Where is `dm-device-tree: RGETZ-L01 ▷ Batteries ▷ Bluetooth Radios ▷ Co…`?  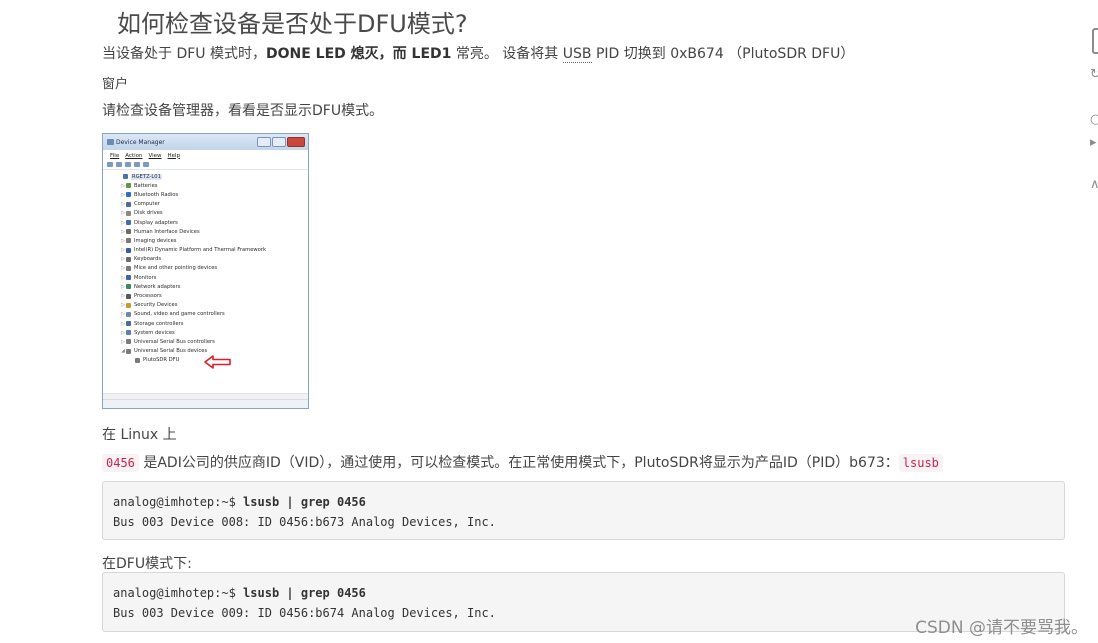
dm-device-tree: RGETZ-L01 ▷ Batteries ▷ Bluetooth Radios ▷ Co… is located at coordinates (205, 267).